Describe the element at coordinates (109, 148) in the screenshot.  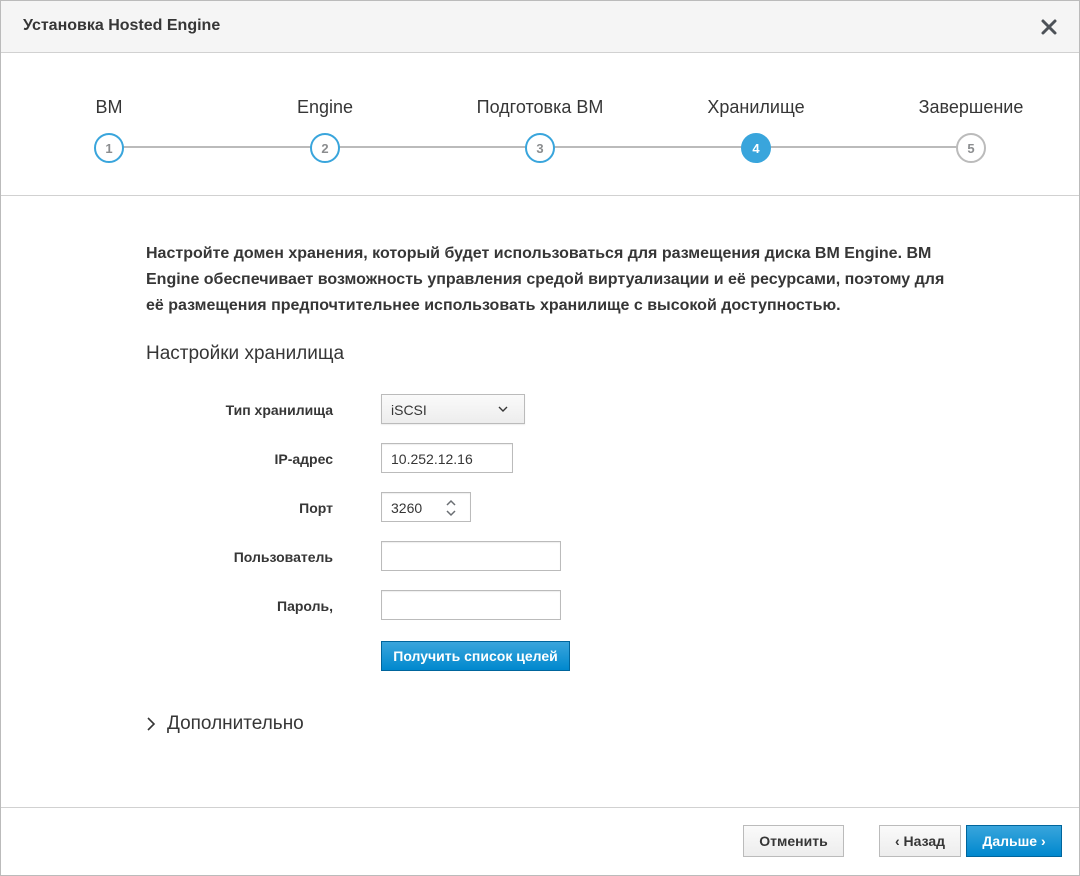
I see `wizard-step-circle: 1` at that location.